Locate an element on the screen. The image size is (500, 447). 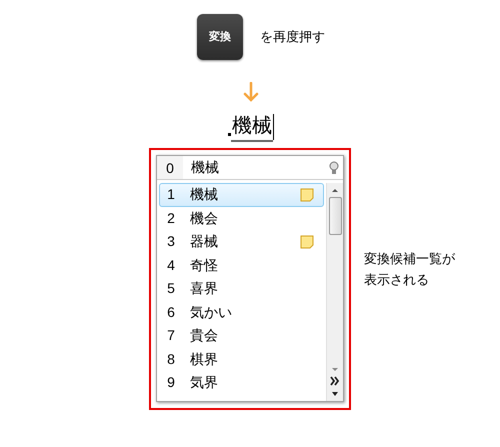
scroll-thumb is located at coordinates (335, 216).